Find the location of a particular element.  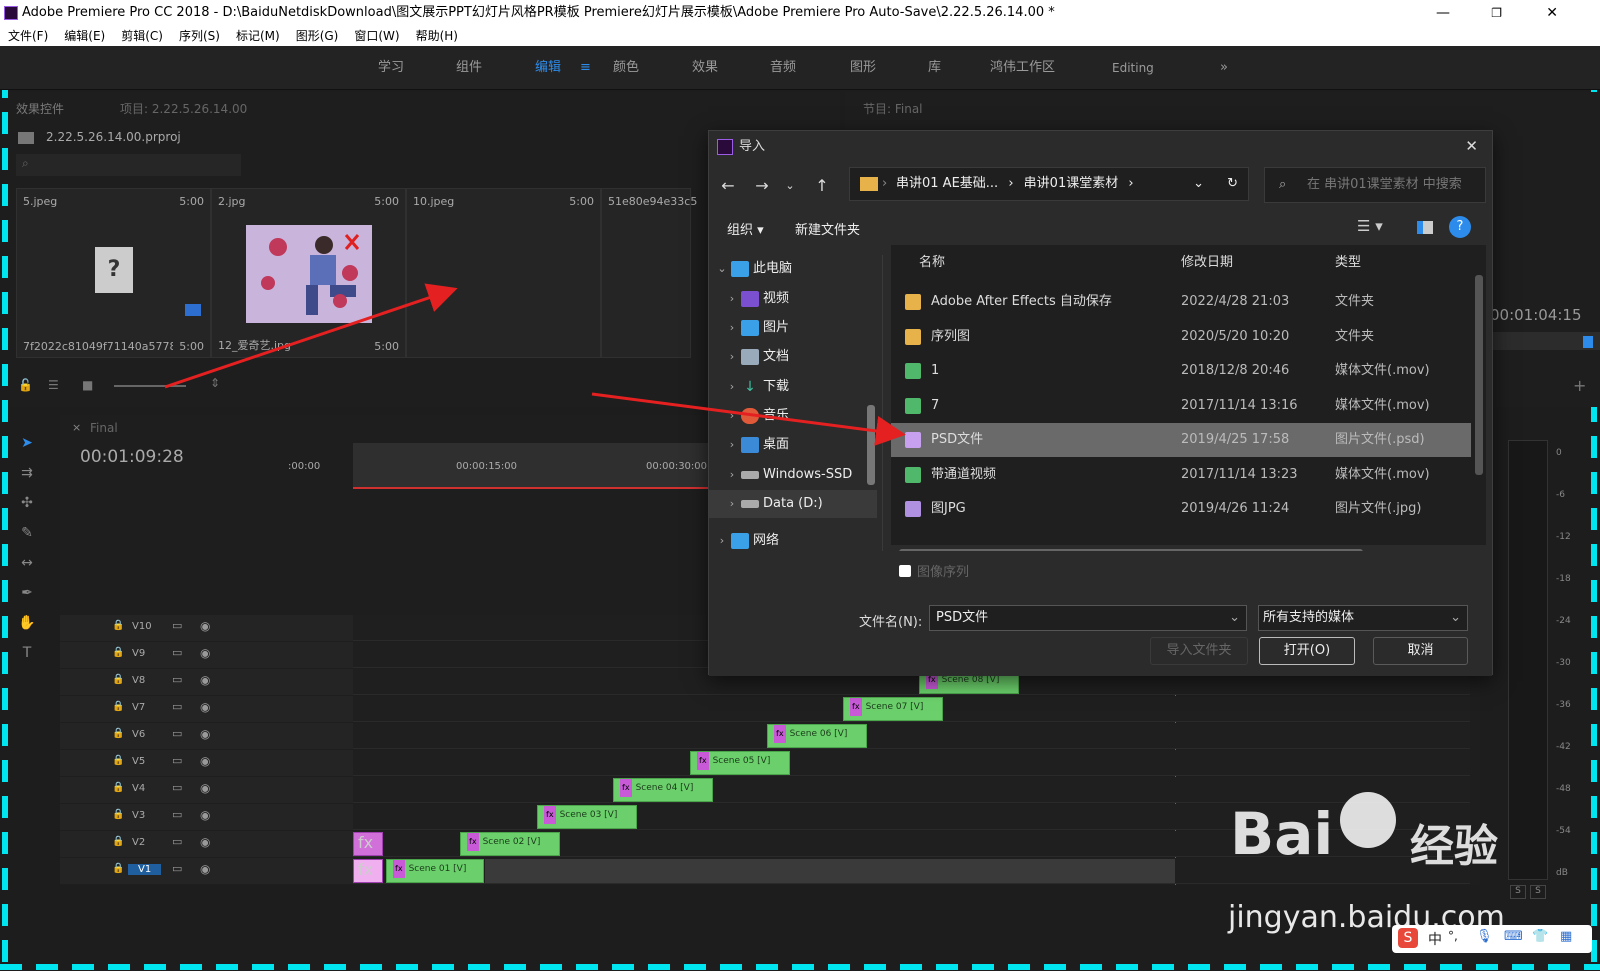

skin-icon: 👕 is located at coordinates (1540, 936).